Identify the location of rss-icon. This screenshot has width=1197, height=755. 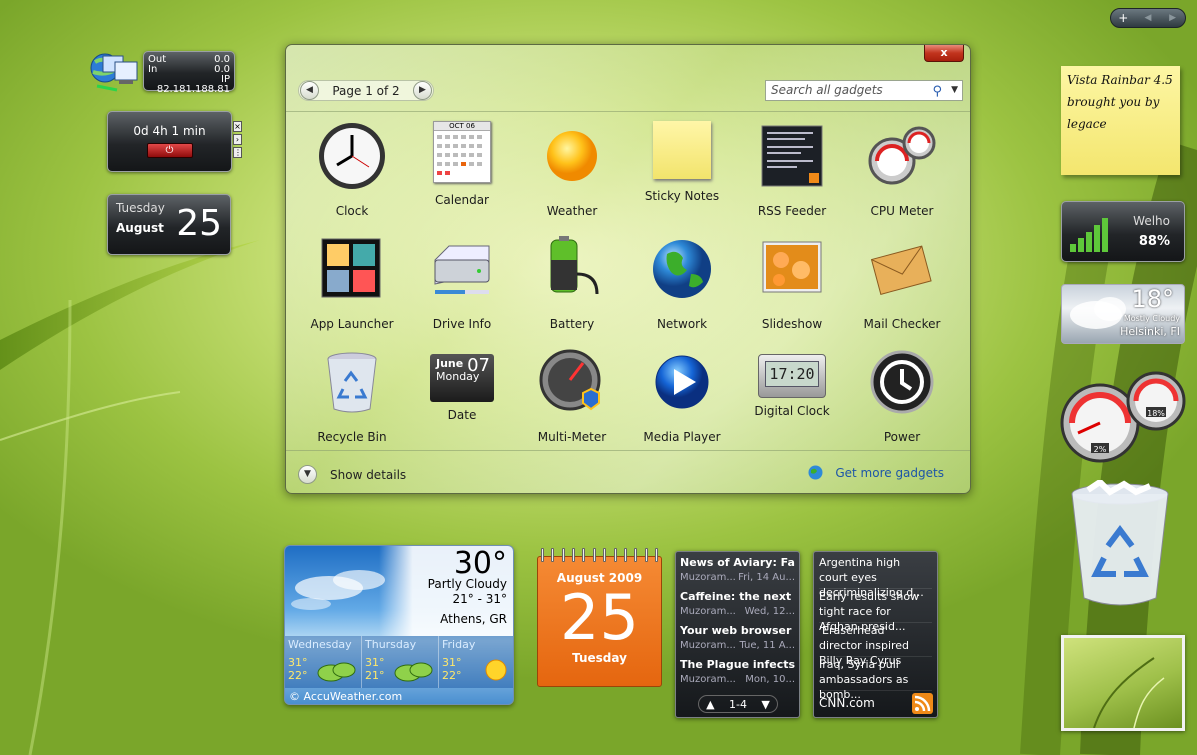
(922, 703).